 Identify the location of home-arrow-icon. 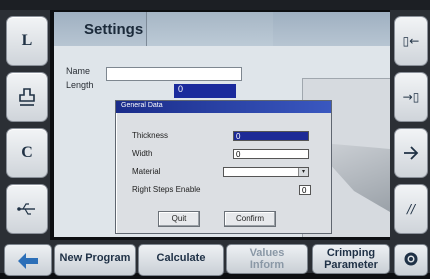
(28, 261).